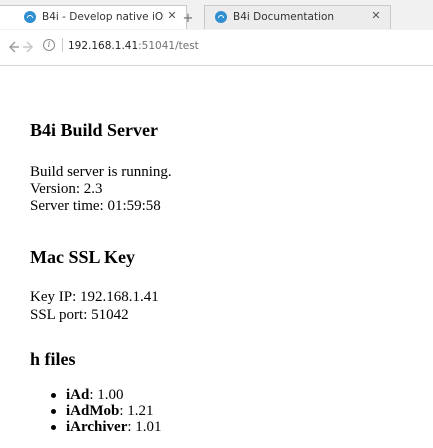 The width and height of the screenshot is (433, 448). I want to click on library-name: iAd, so click(78, 395).